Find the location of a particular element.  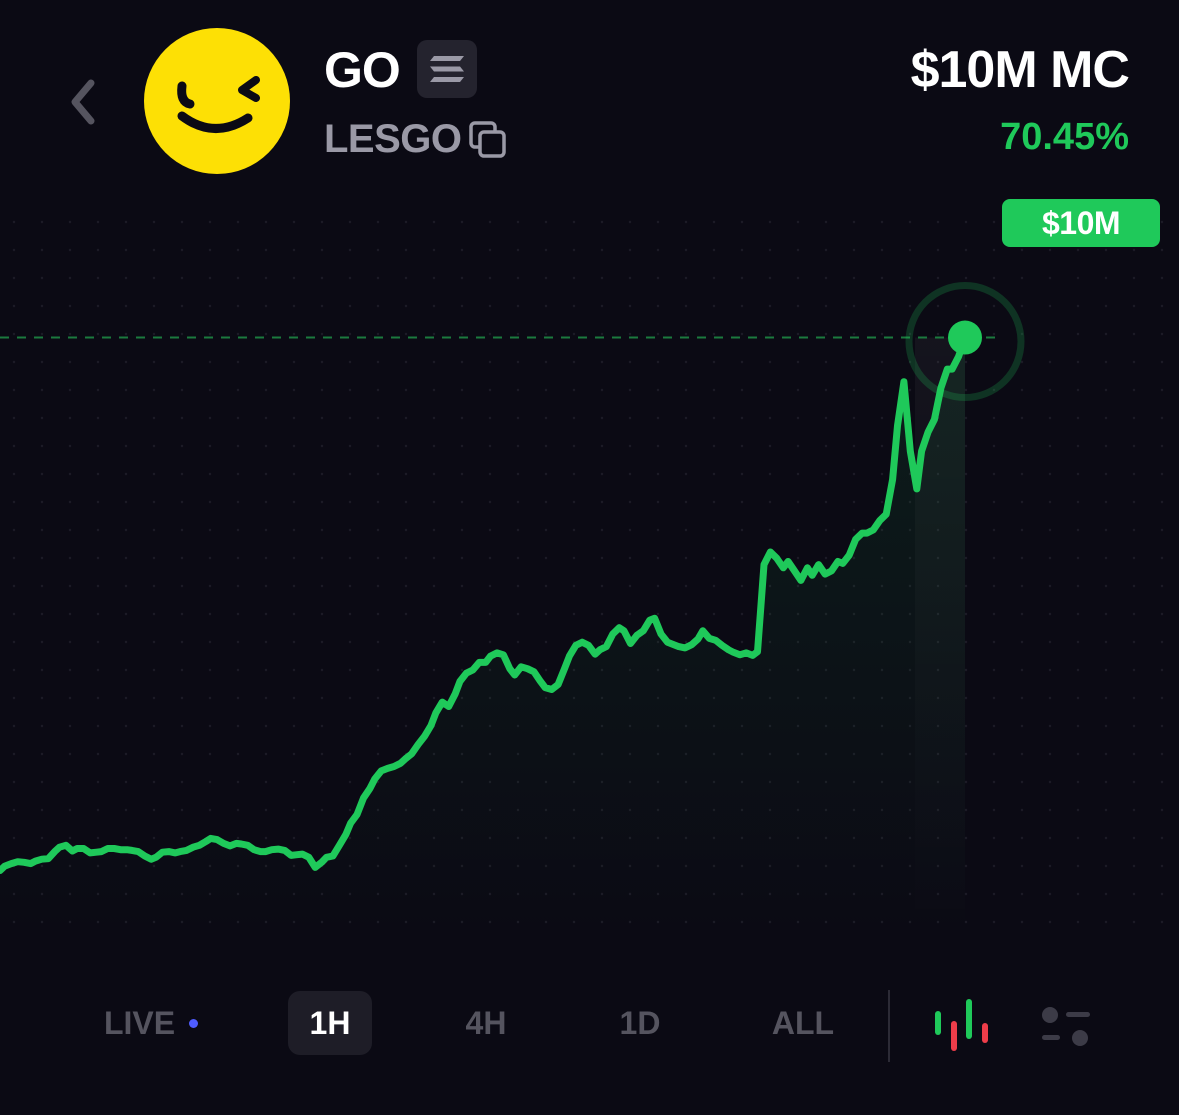

tab-4h-label: 4H is located at coordinates (486, 1022).